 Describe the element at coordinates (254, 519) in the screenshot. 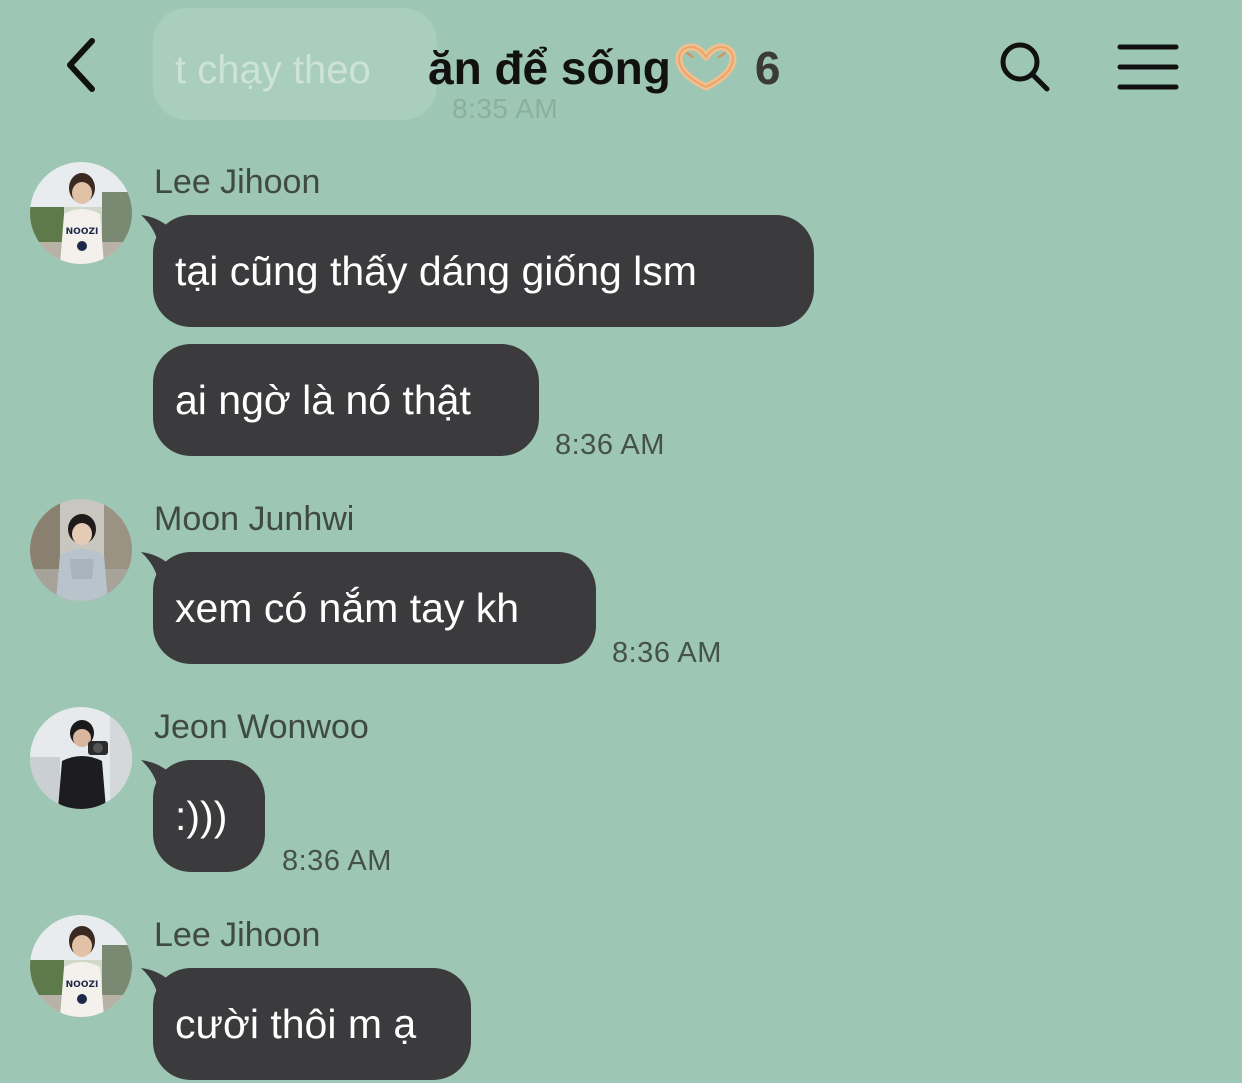

I see `sender-name: Moon Junhwi` at that location.